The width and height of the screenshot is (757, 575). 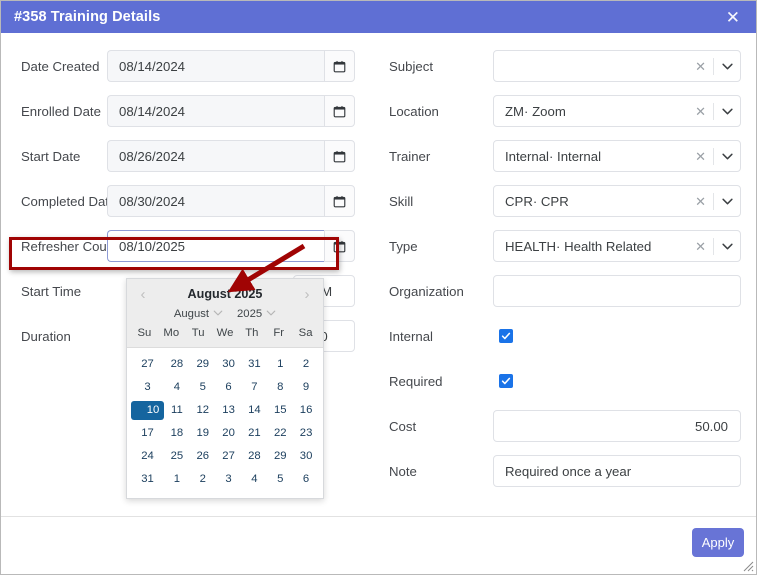 What do you see at coordinates (147, 456) in the screenshot?
I see `calendar-day: 24` at bounding box center [147, 456].